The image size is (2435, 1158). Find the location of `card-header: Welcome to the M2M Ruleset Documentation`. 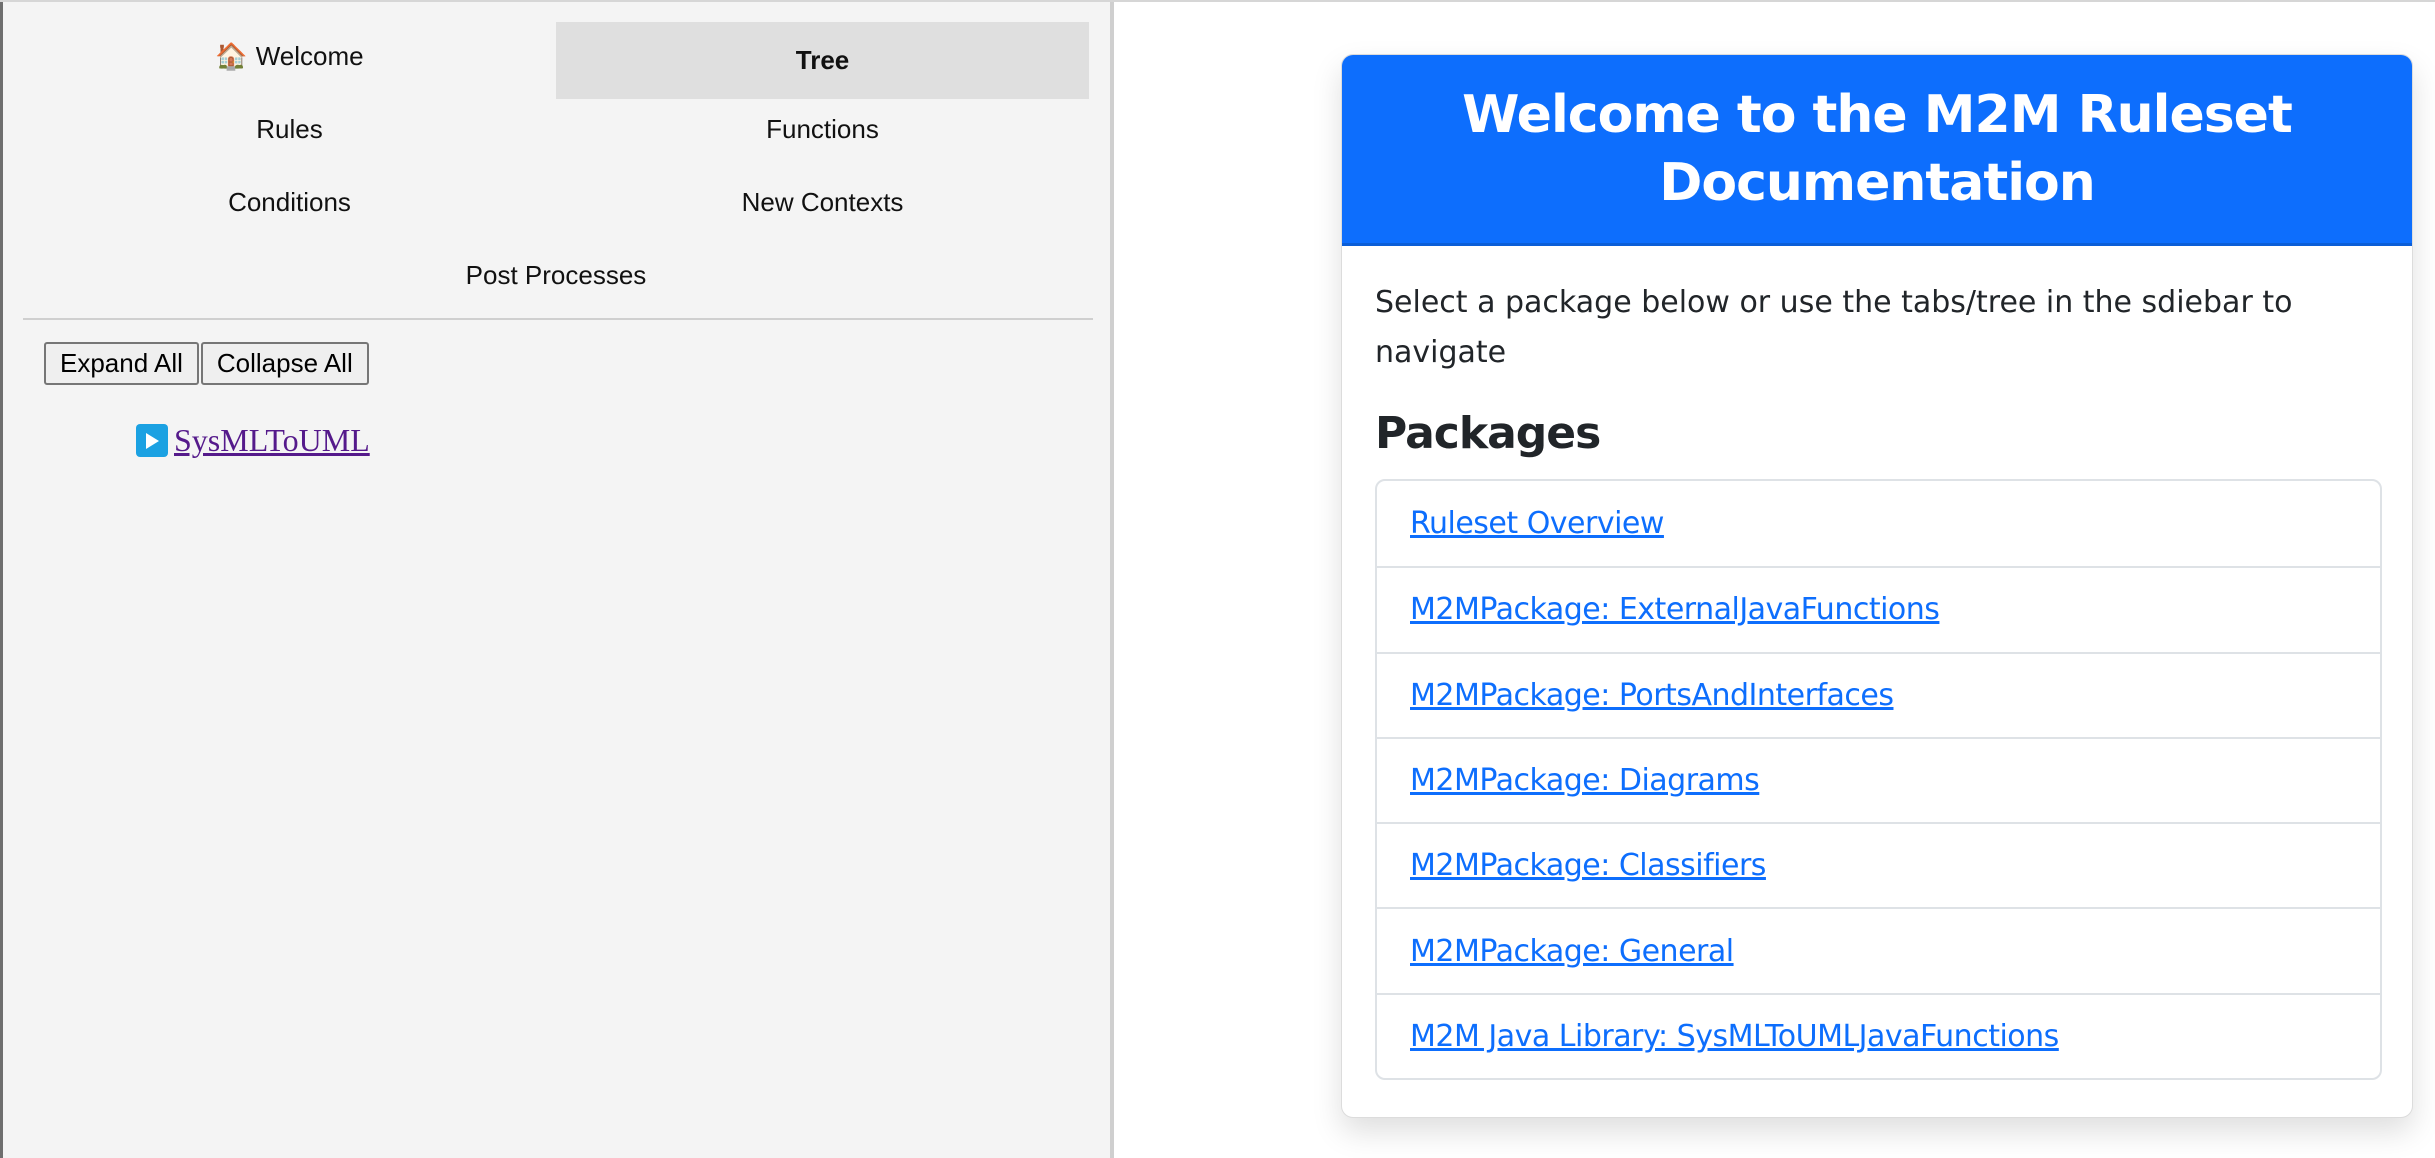

card-header: Welcome to the M2M Ruleset Documentation is located at coordinates (1877, 150).